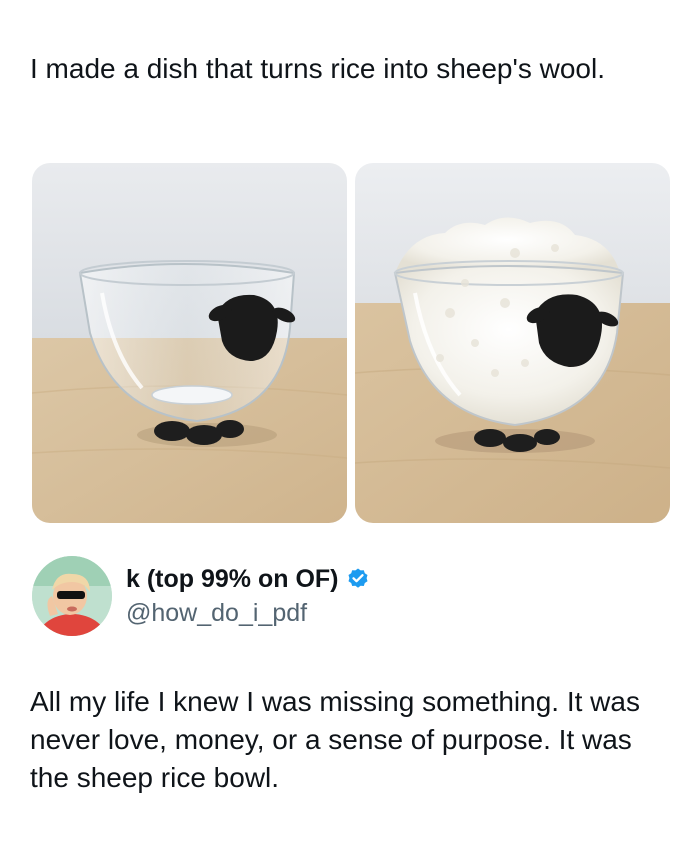 This screenshot has width=694, height=854. I want to click on avatar-image, so click(72, 596).